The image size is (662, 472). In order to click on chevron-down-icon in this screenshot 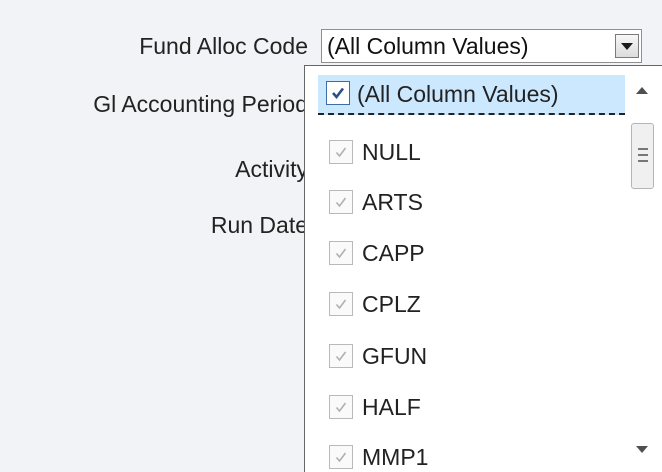, I will do `click(627, 46)`.